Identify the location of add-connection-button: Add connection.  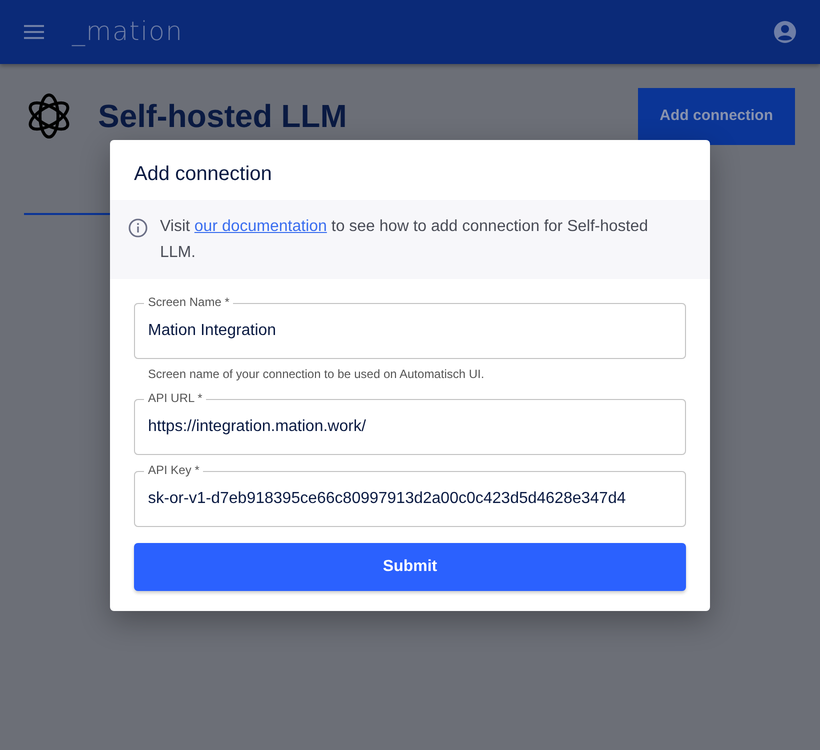
(716, 116).